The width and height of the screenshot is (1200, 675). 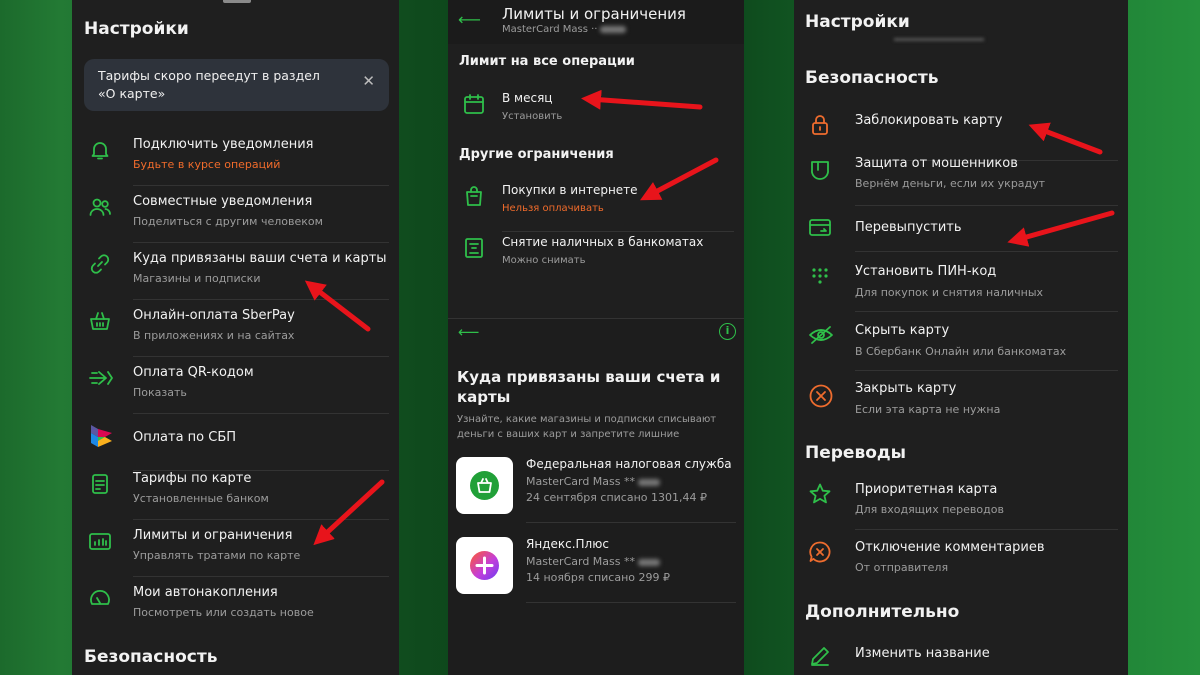 What do you see at coordinates (926, 489) in the screenshot?
I see `item-title: Приоритетная карта` at bounding box center [926, 489].